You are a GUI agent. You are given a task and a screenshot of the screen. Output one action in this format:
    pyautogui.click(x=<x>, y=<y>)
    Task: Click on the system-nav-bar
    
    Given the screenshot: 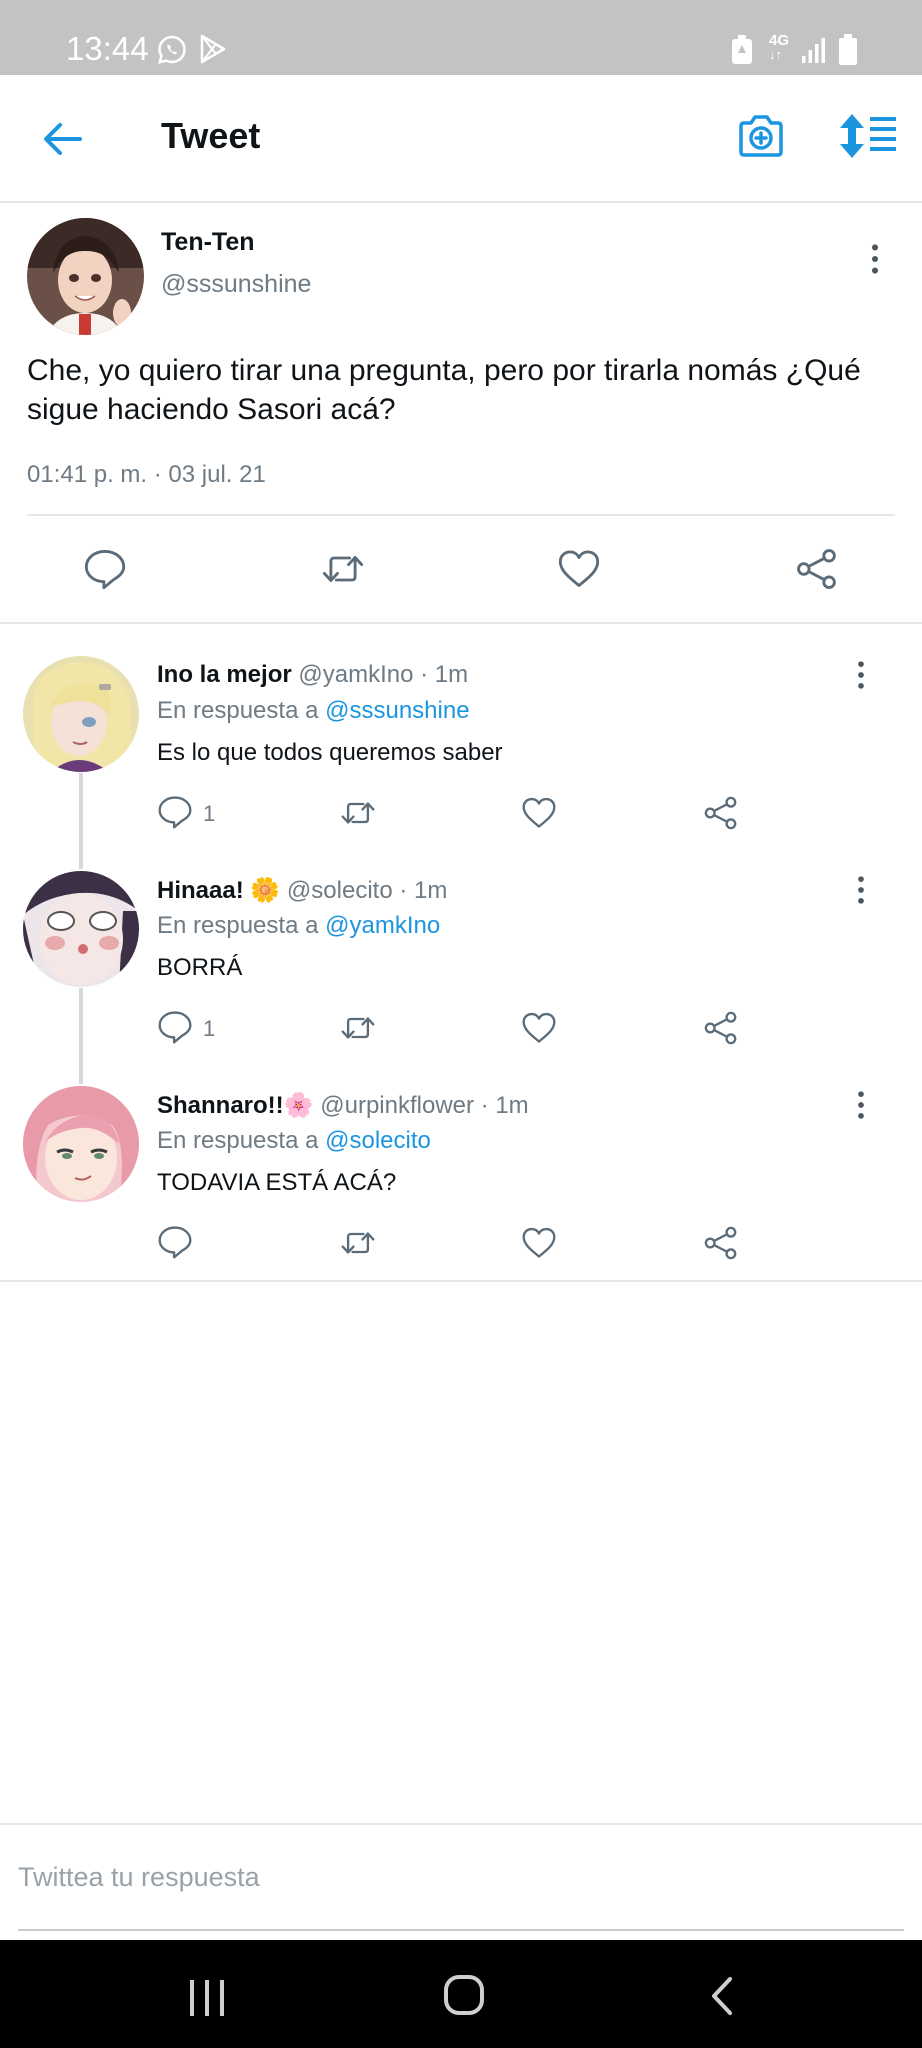 What is the action you would take?
    pyautogui.click(x=461, y=1994)
    